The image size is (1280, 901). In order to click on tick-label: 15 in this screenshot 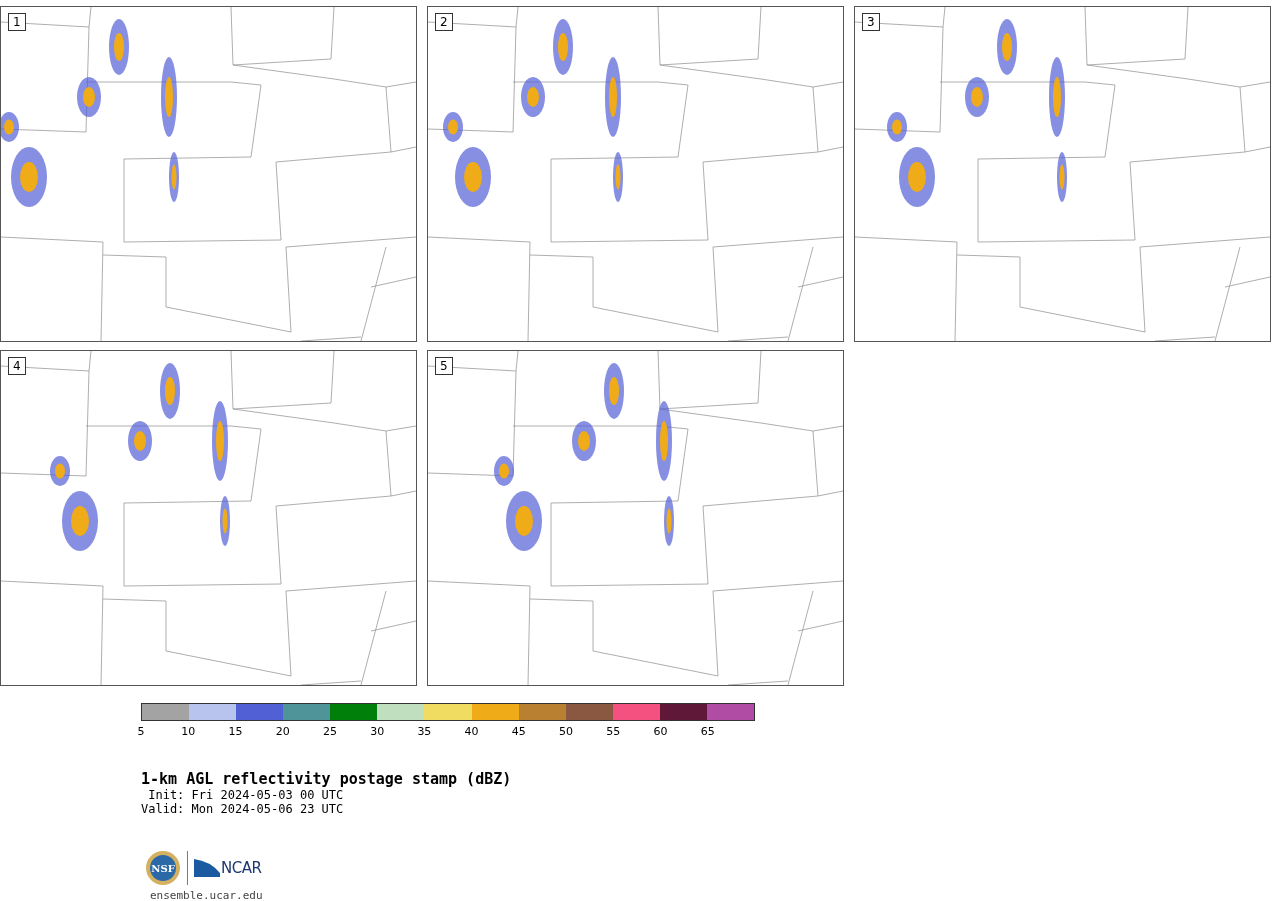, I will do `click(235, 731)`.